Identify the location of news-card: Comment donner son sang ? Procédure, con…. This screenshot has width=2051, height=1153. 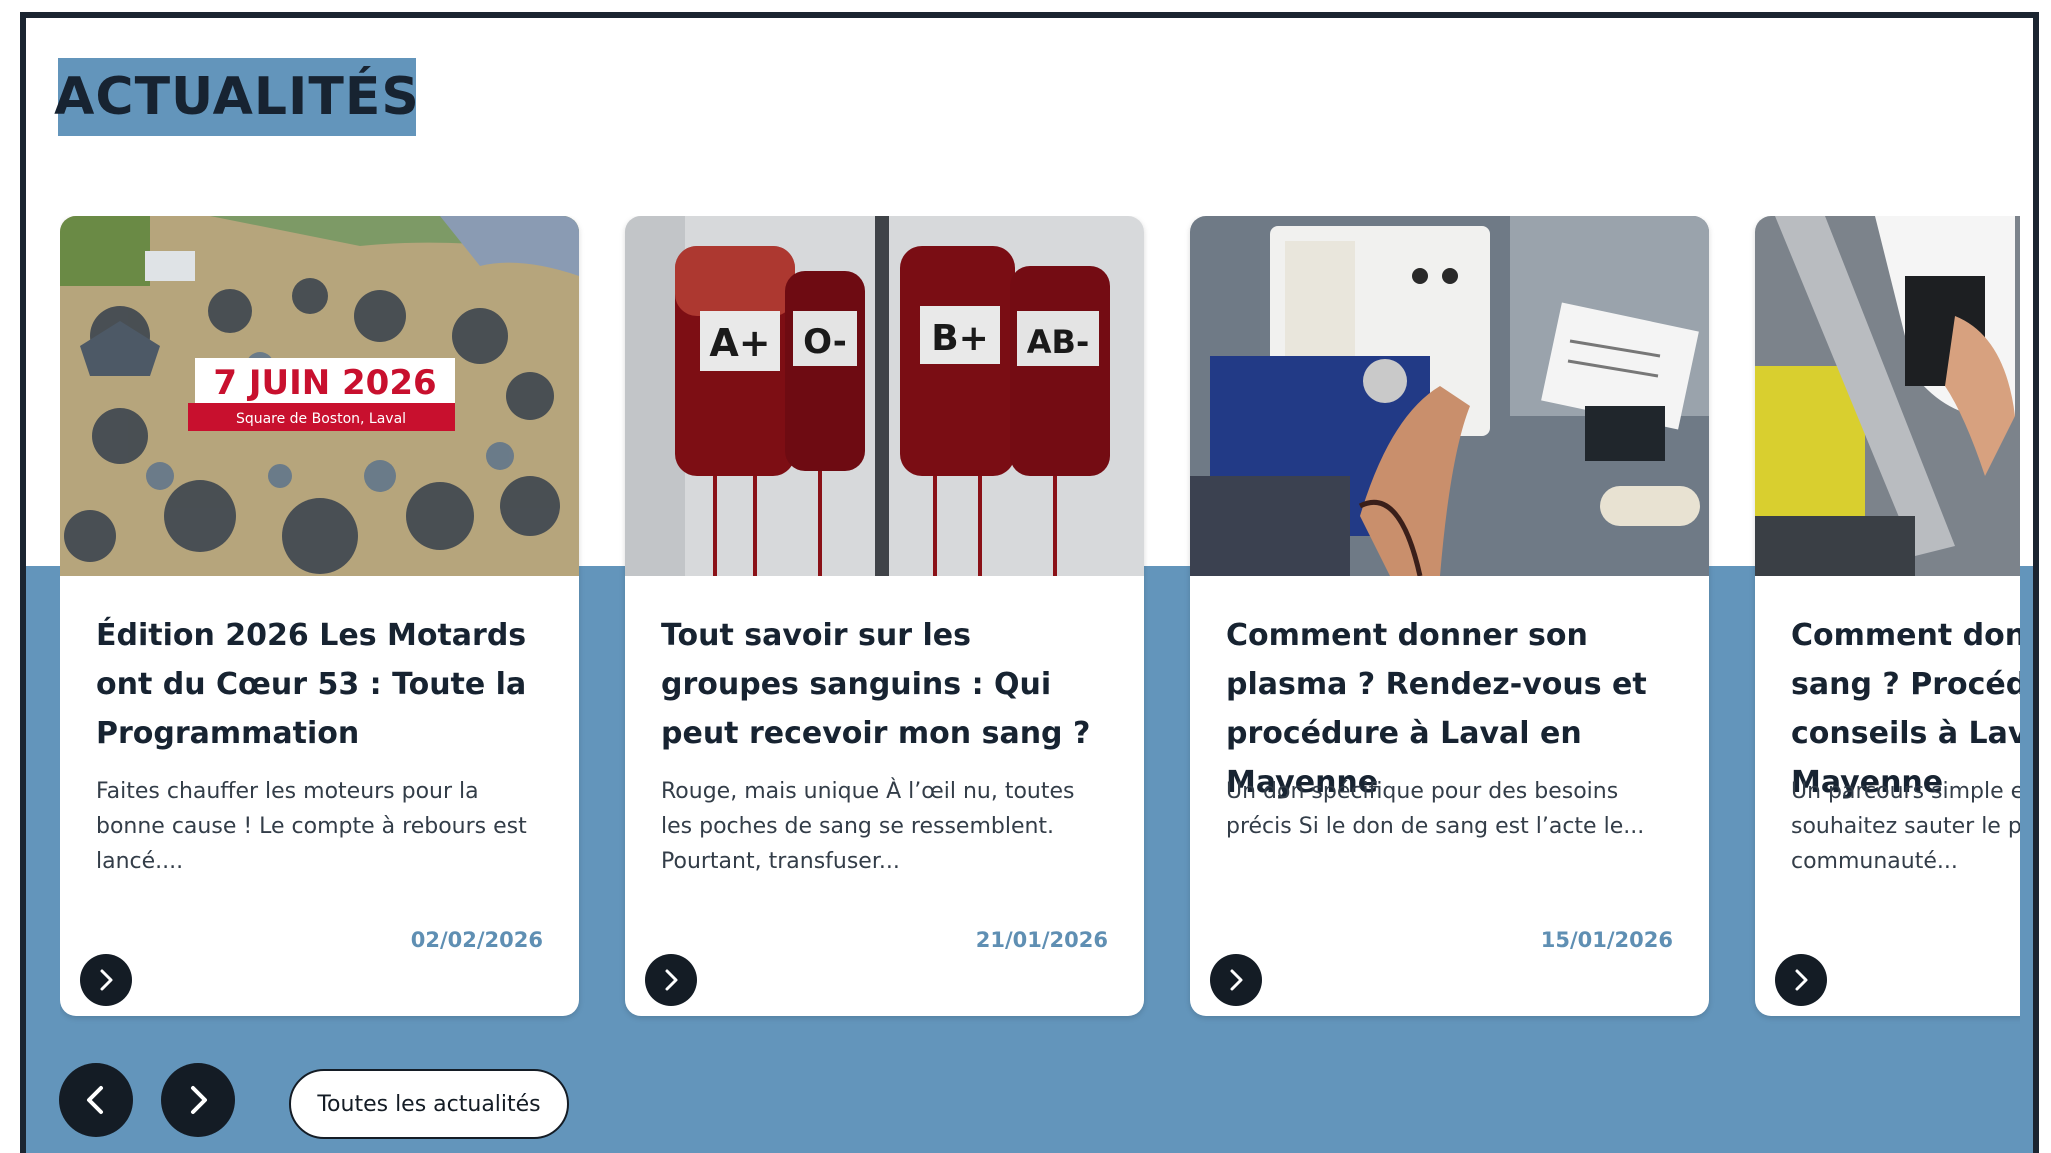
(1887, 616).